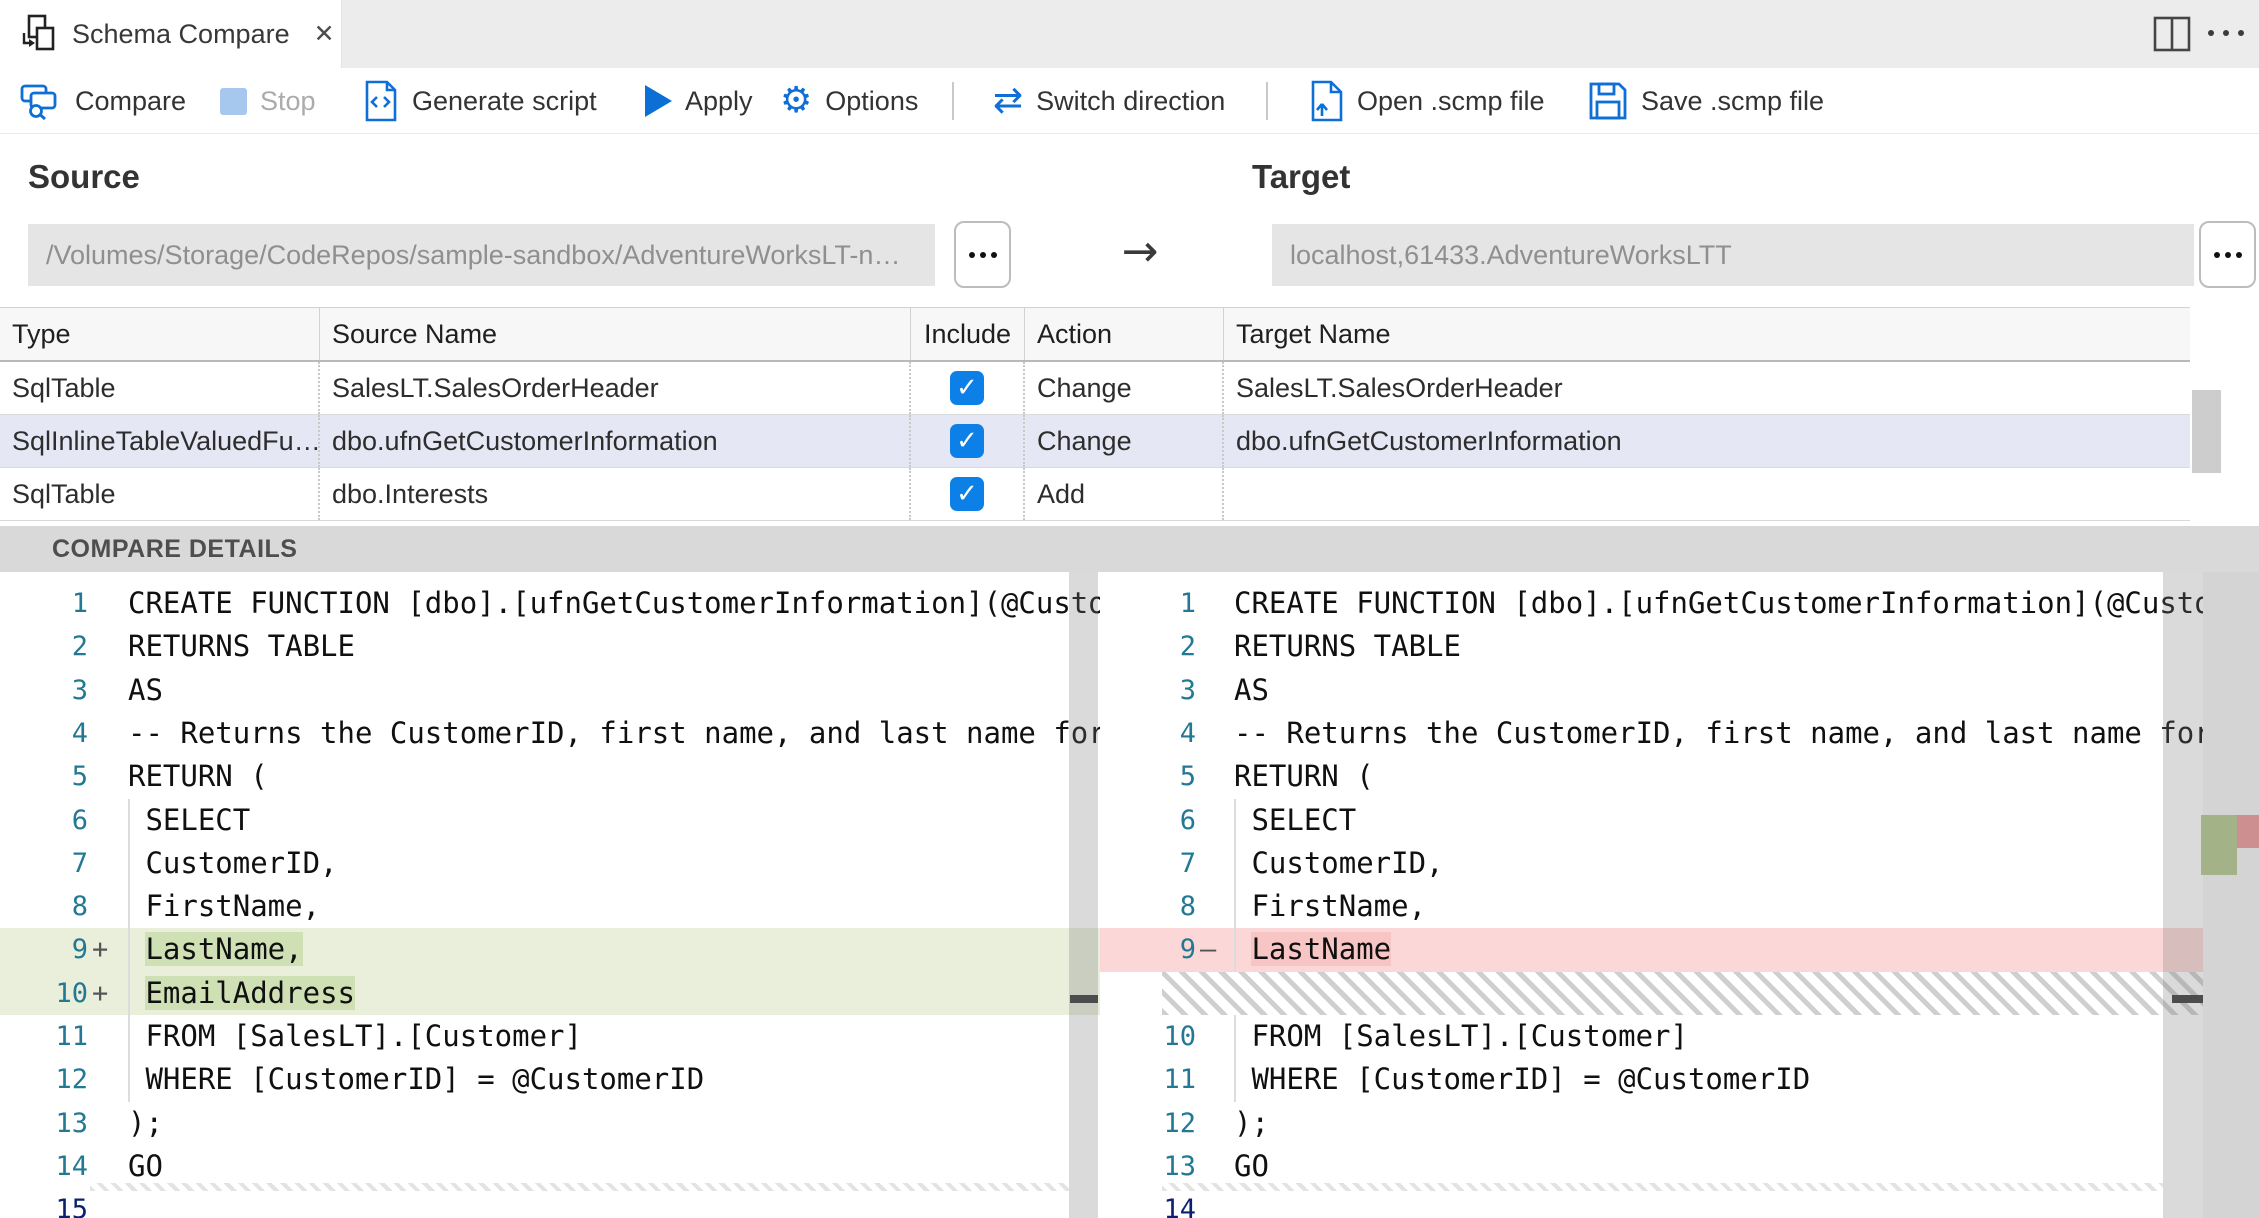  Describe the element at coordinates (1083, 895) in the screenshot. I see `source-editor-scrollbar` at that location.